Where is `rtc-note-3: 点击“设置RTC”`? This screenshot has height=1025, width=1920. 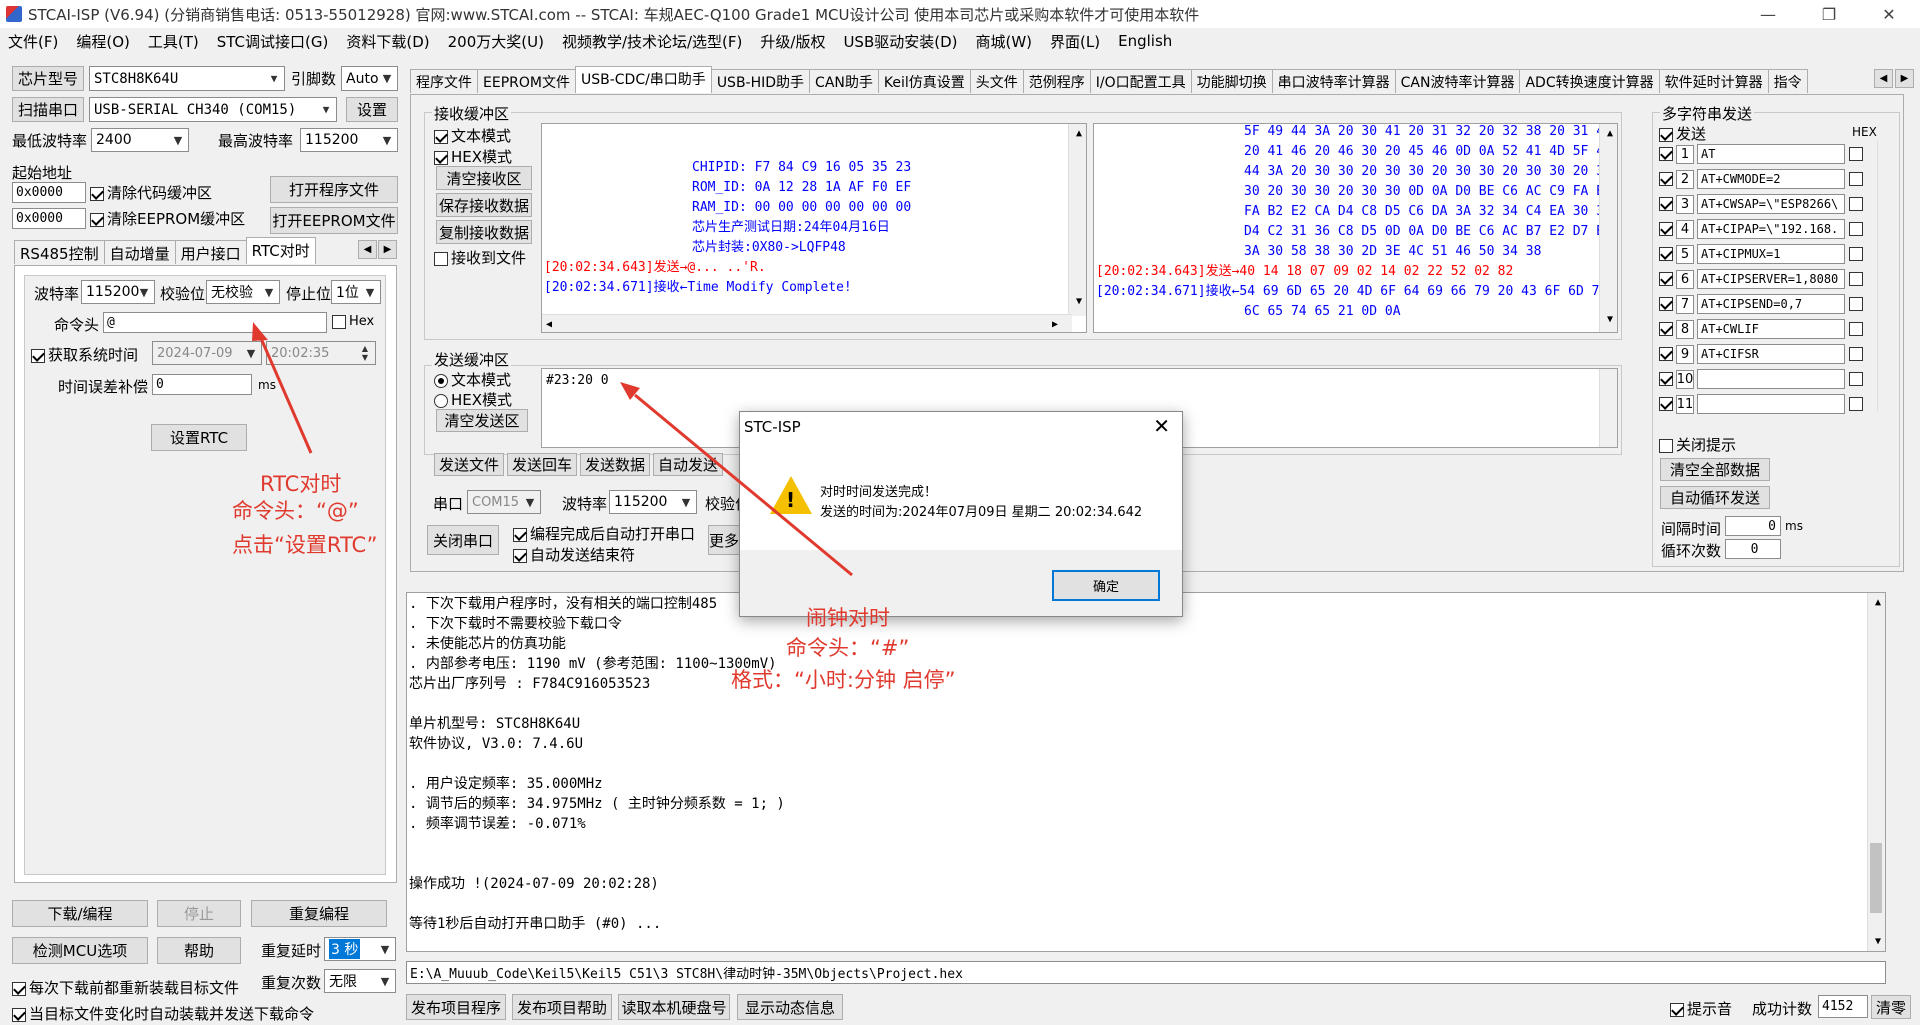
rtc-note-3: 点击“设置RTC” is located at coordinates (305, 545).